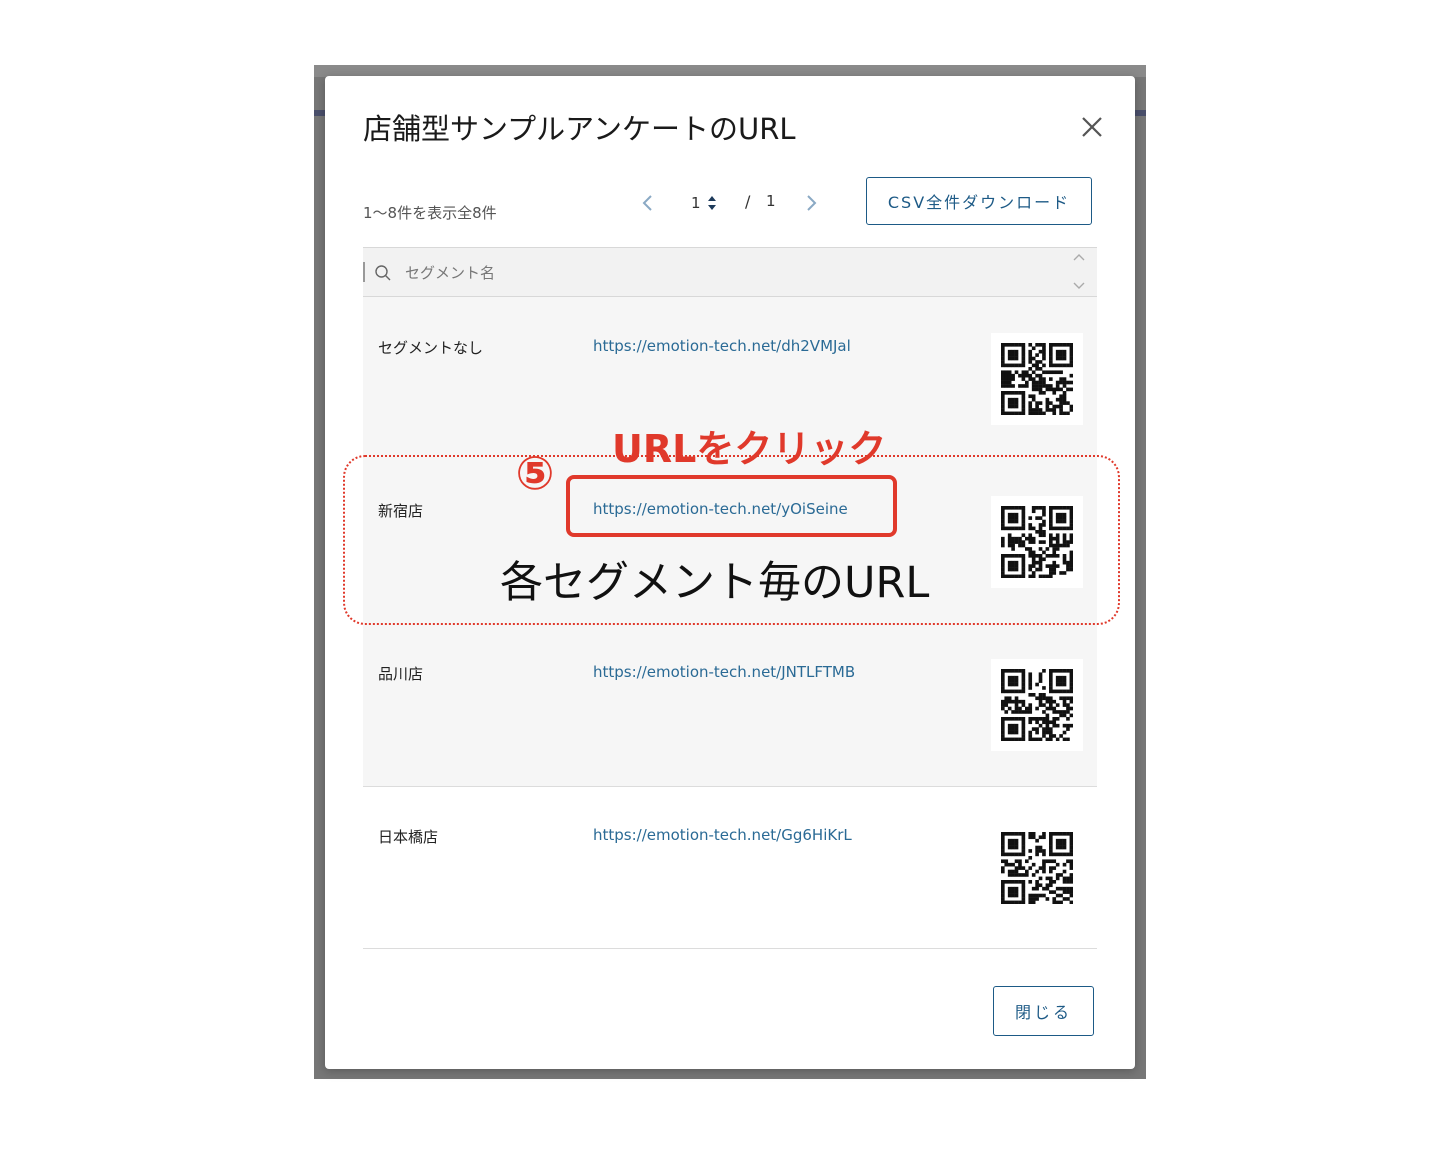 The height and width of the screenshot is (1152, 1446). What do you see at coordinates (722, 835) in the screenshot?
I see `survey-url-link: https://emotion-tech.net/Gg6HiKrL` at bounding box center [722, 835].